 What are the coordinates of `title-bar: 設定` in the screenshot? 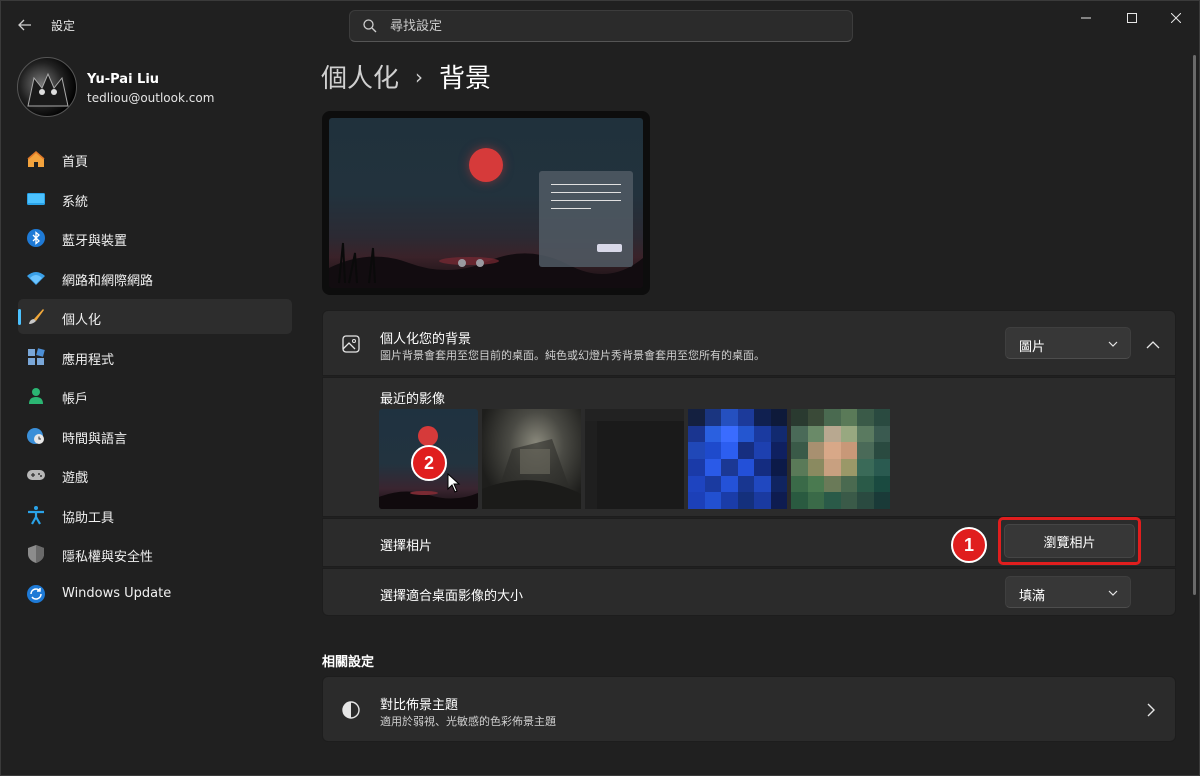 It's located at (600, 25).